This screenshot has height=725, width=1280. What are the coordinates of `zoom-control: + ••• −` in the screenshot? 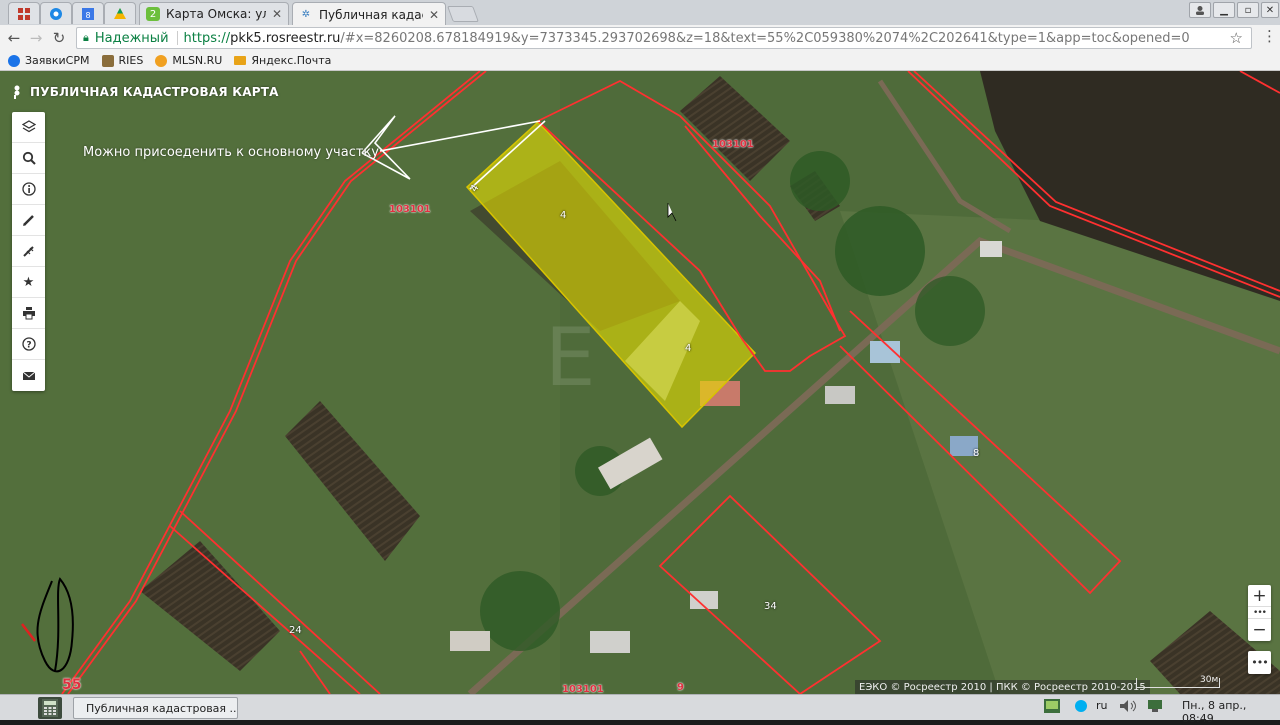 It's located at (1259, 613).